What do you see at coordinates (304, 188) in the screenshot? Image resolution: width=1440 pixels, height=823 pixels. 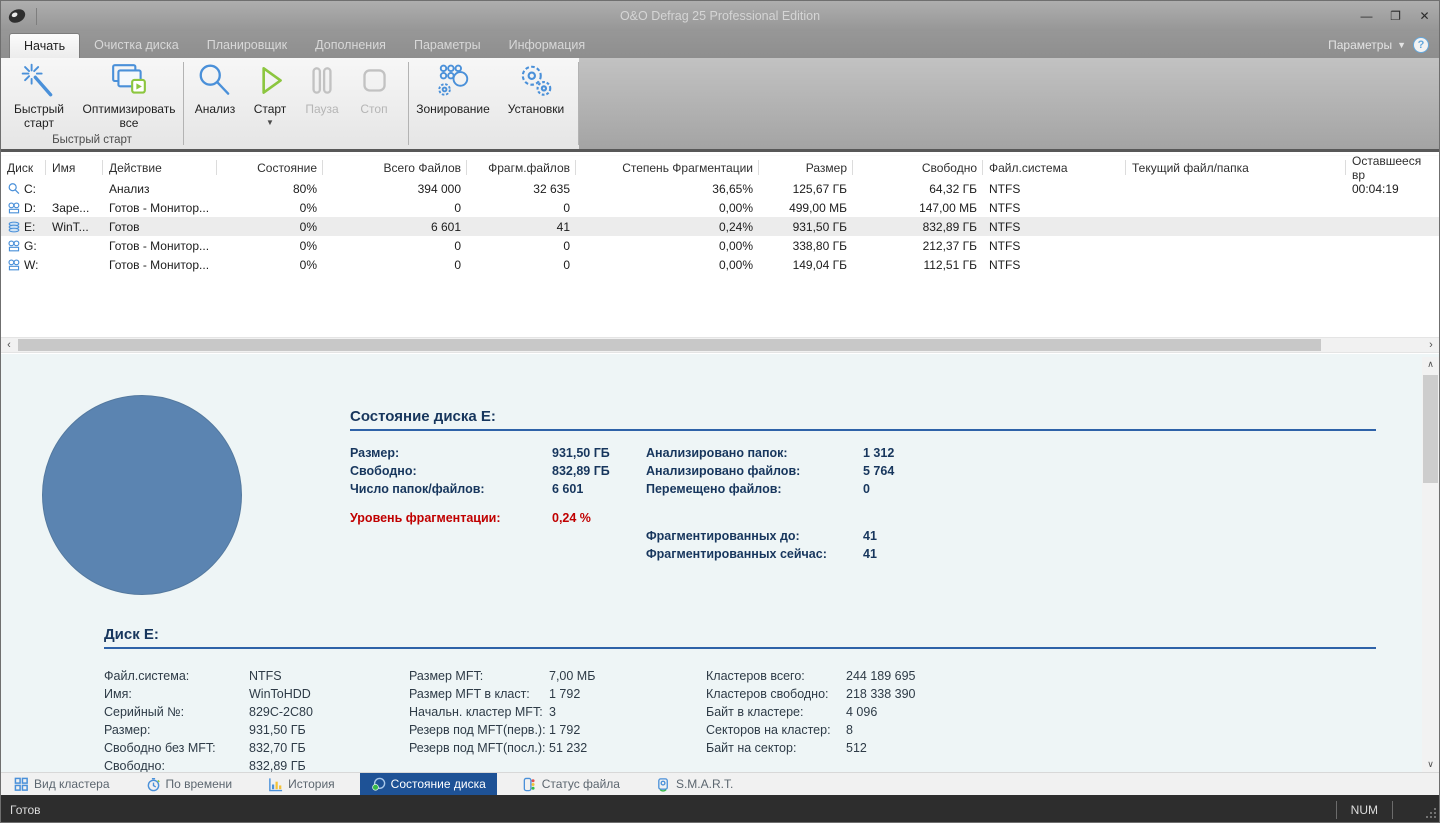 I see `table-cell: 80%` at bounding box center [304, 188].